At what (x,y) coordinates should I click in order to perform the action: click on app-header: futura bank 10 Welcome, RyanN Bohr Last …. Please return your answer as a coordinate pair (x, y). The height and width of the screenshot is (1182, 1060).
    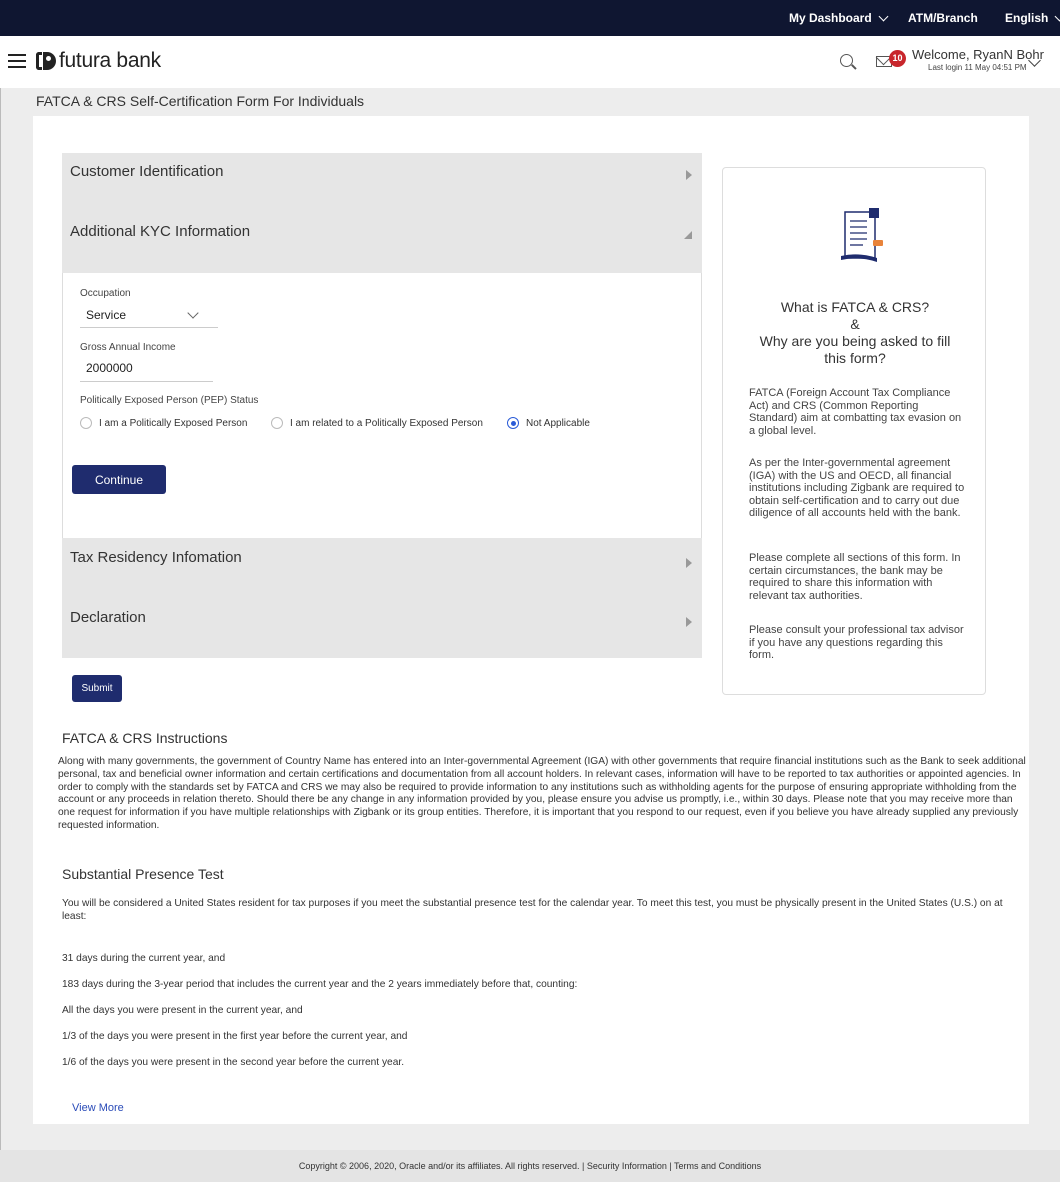
    Looking at the image, I should click on (530, 62).